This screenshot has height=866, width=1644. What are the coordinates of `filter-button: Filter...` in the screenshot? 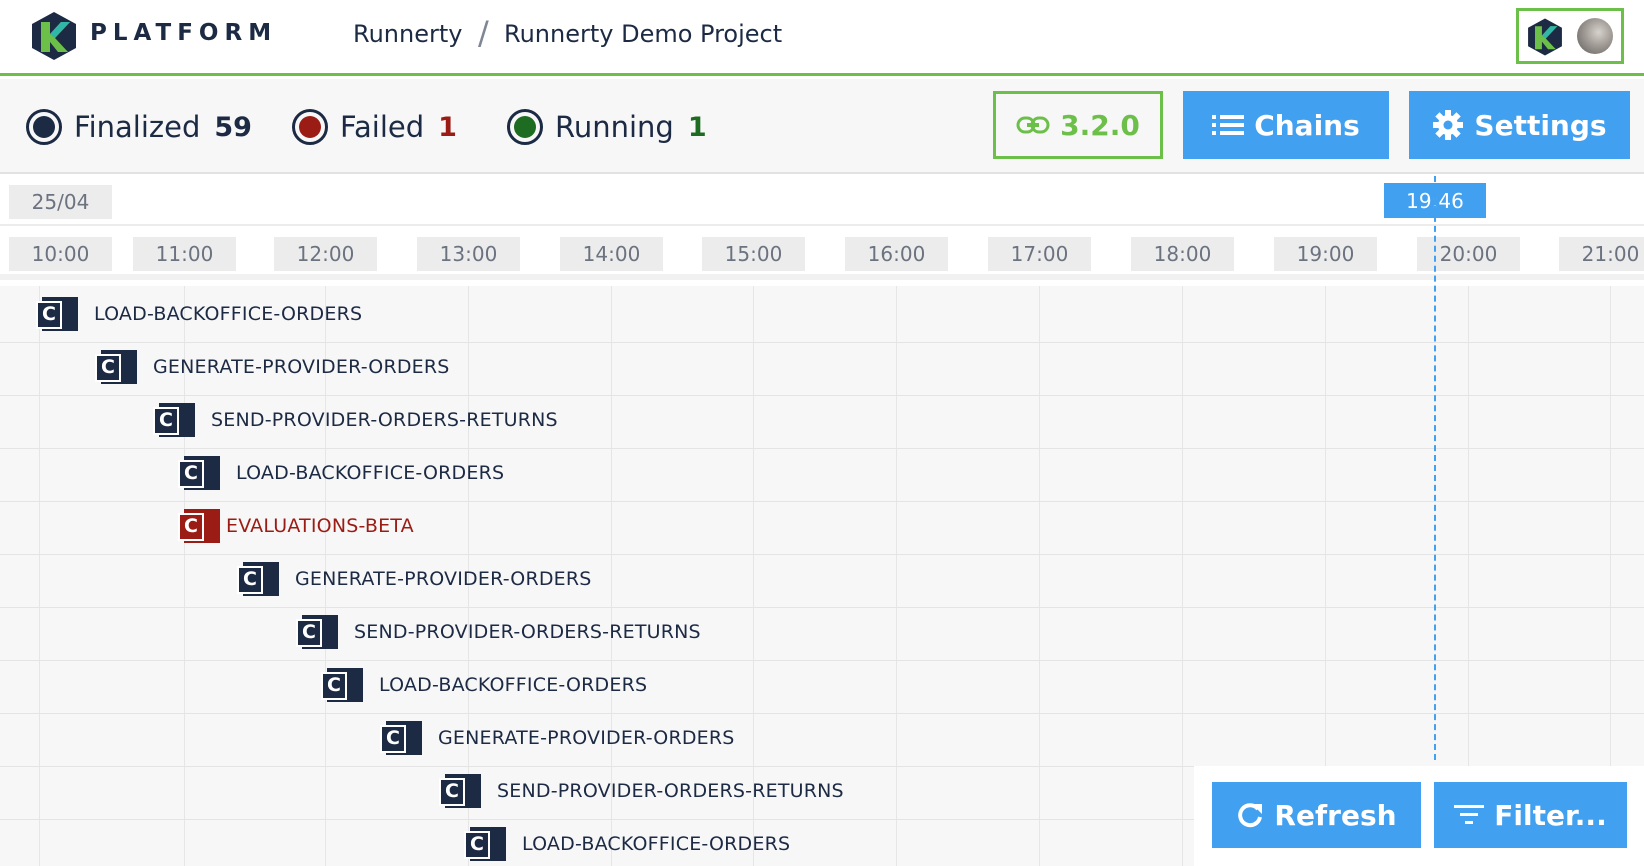 It's located at (1530, 815).